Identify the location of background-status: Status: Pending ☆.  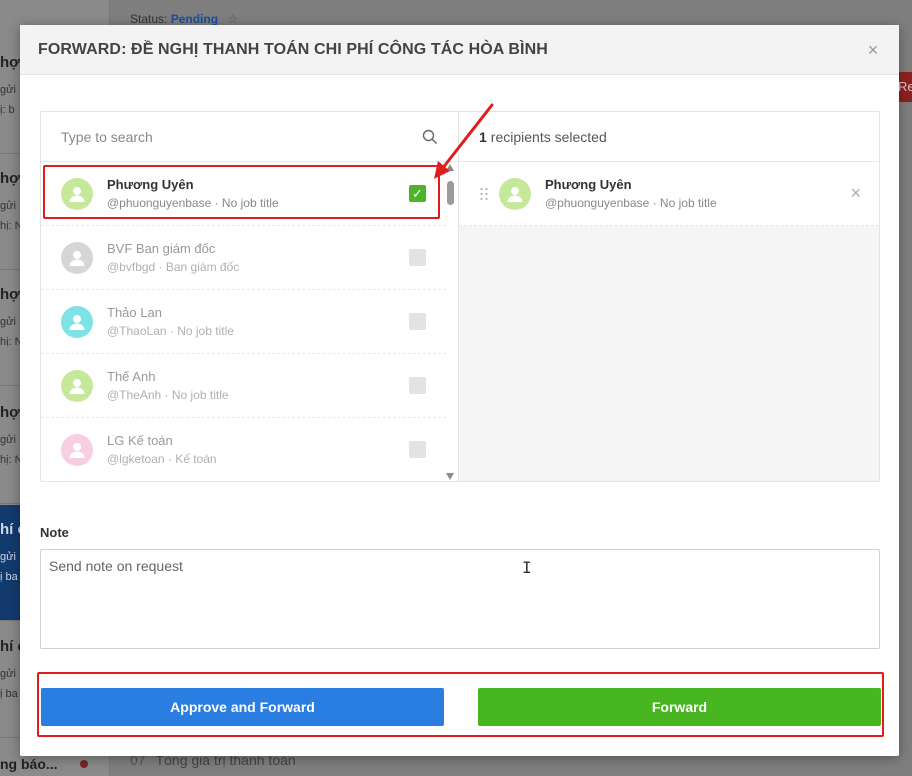
(184, 19).